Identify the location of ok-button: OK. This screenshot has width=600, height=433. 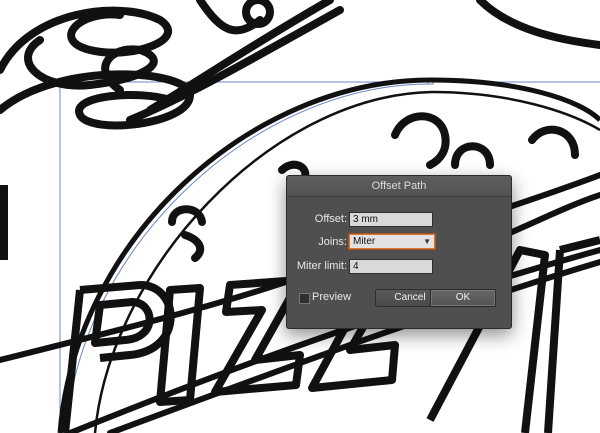
(463, 298).